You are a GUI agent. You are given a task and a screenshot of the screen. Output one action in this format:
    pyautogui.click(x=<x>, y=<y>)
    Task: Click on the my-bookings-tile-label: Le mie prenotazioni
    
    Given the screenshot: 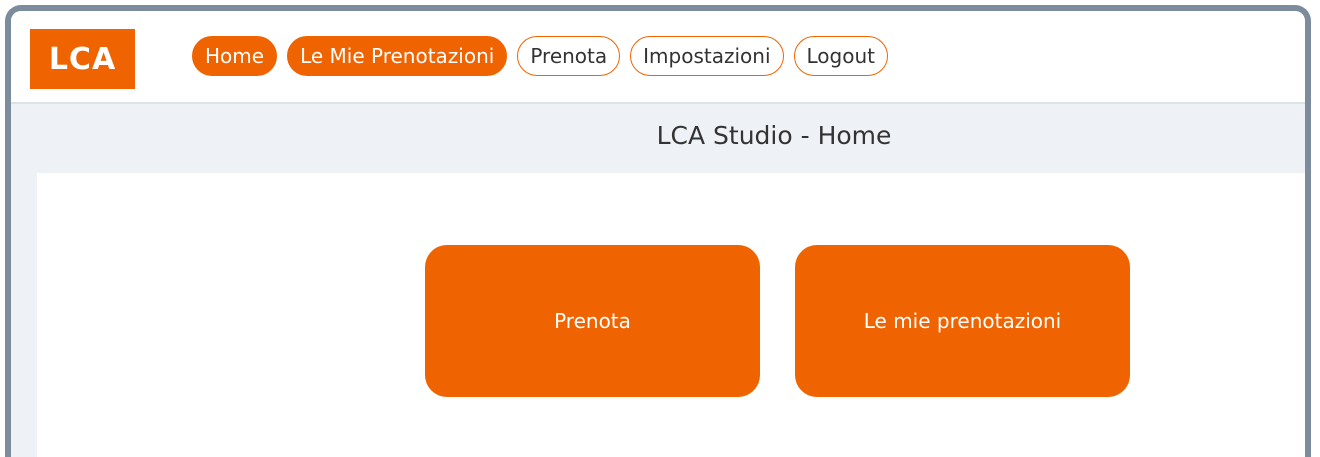 What is the action you would take?
    pyautogui.click(x=962, y=321)
    